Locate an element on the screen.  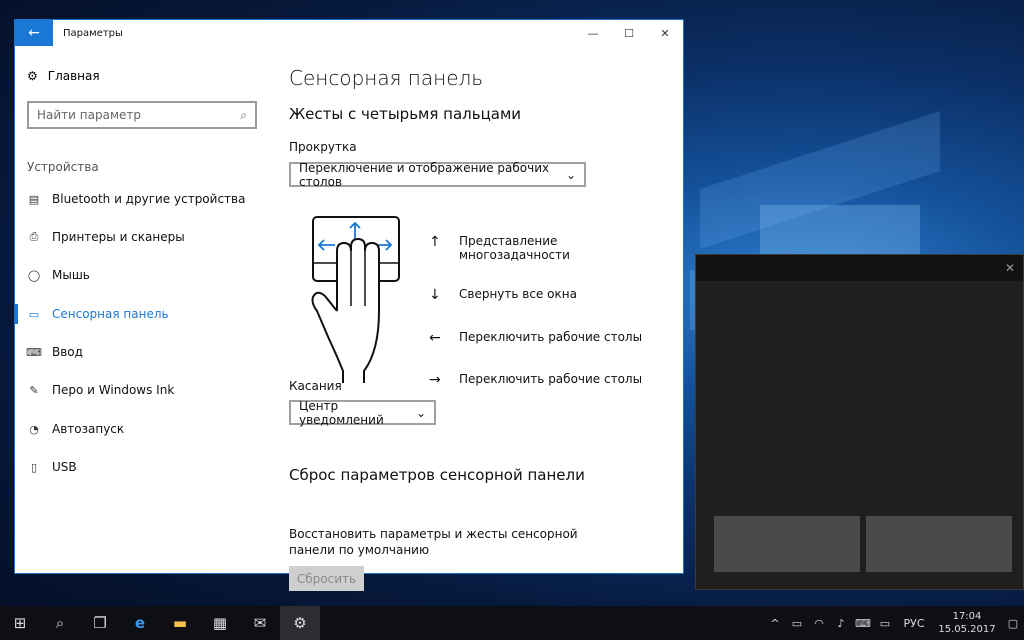
task-view-button: ❐ is located at coordinates (100, 623).